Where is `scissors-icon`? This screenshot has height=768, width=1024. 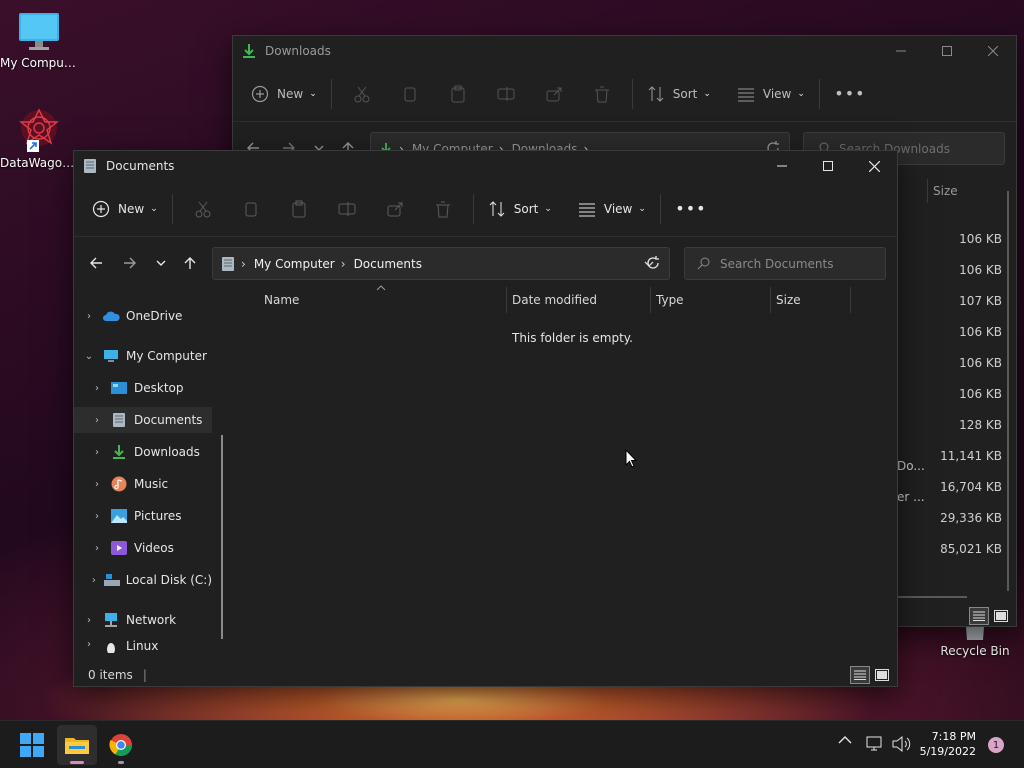 scissors-icon is located at coordinates (203, 209).